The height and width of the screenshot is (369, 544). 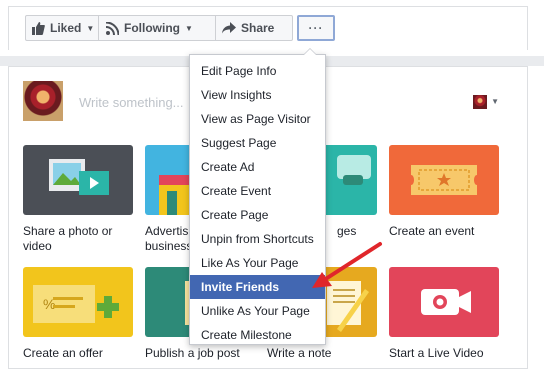 I want to click on rss-icon, so click(x=112, y=28).